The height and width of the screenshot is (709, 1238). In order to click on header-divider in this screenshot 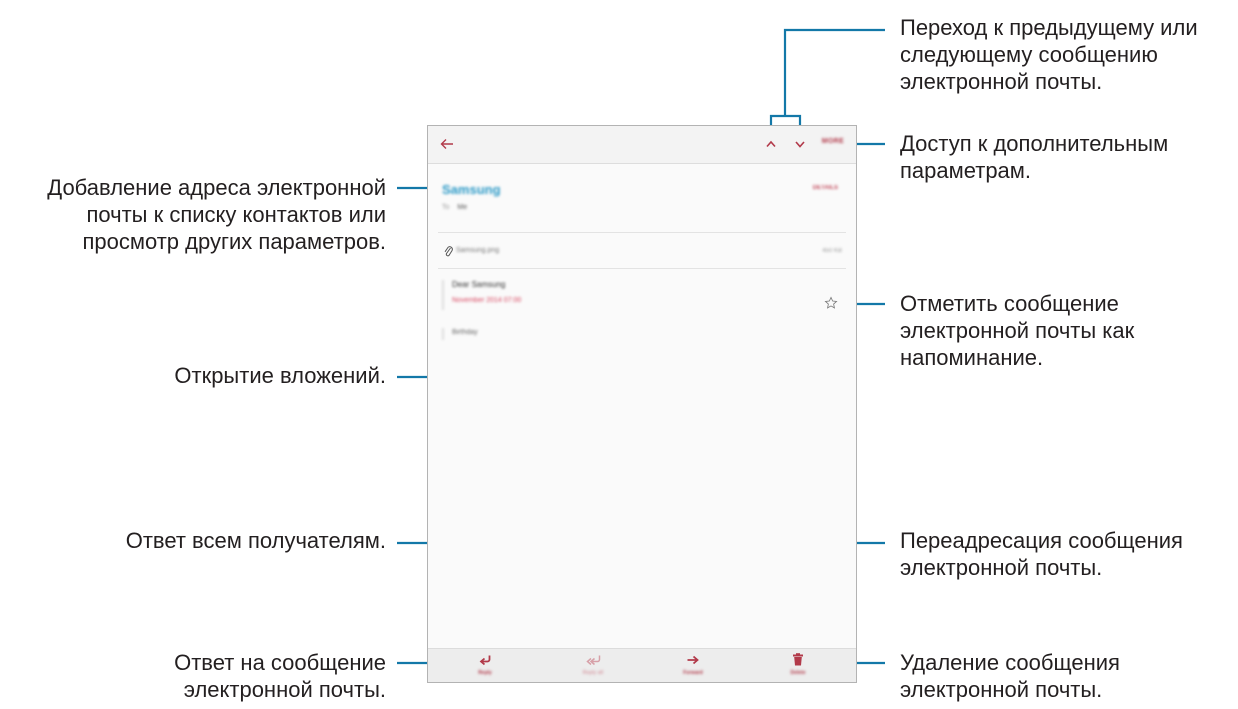, I will do `click(642, 232)`.